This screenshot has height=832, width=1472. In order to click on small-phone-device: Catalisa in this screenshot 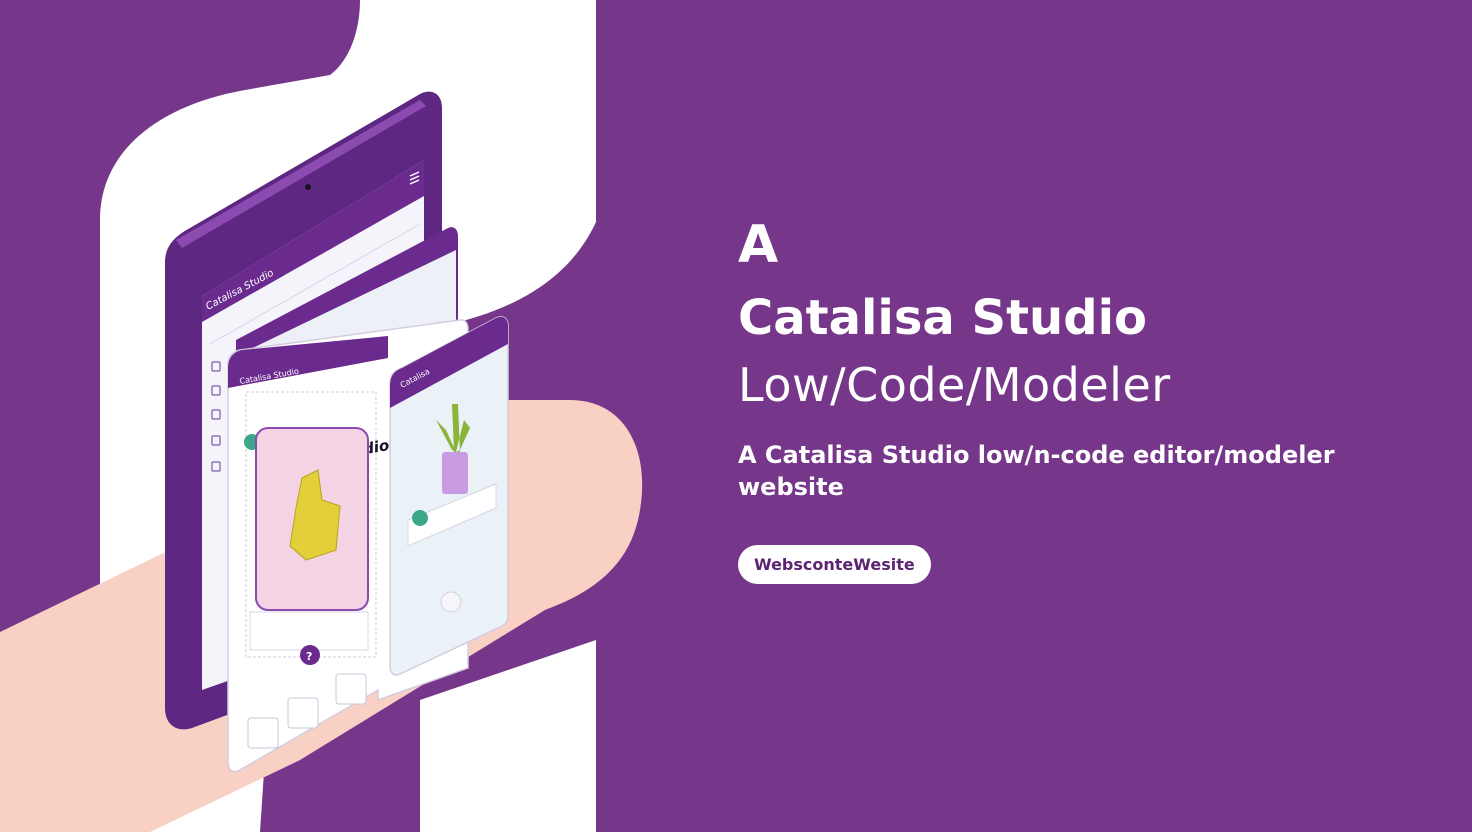, I will do `click(449, 496)`.